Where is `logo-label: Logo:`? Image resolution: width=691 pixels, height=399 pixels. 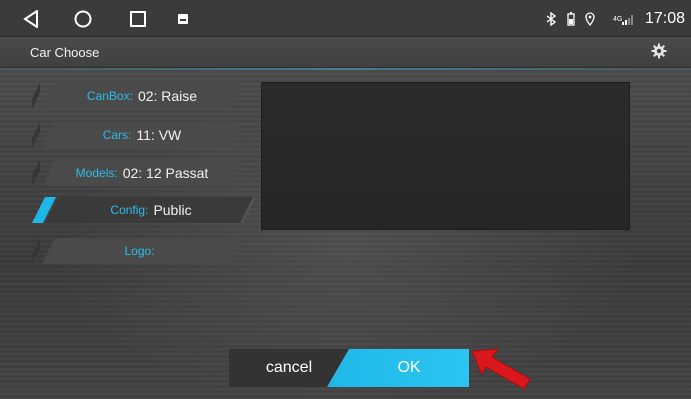
logo-label: Logo: is located at coordinates (139, 251).